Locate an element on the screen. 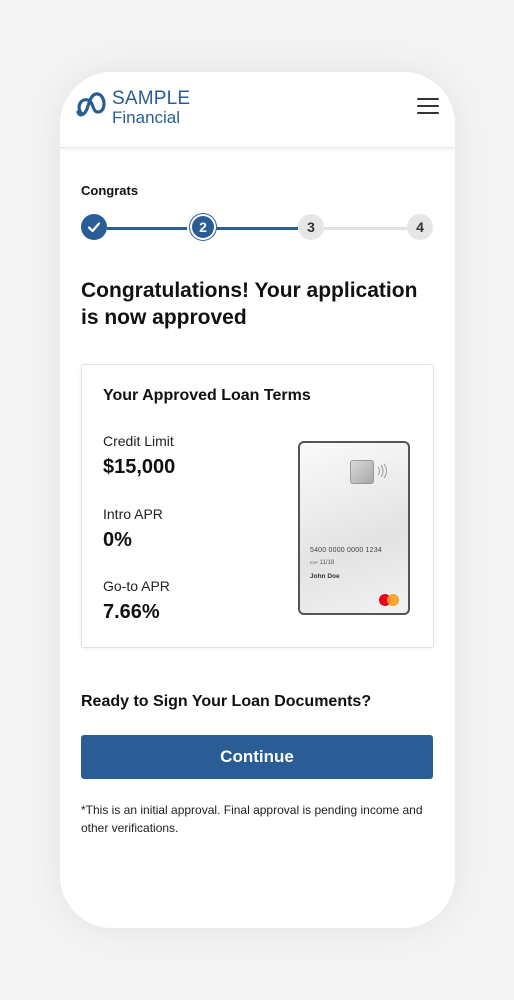 This screenshot has height=1000, width=514. checkmark-icon is located at coordinates (94, 227).